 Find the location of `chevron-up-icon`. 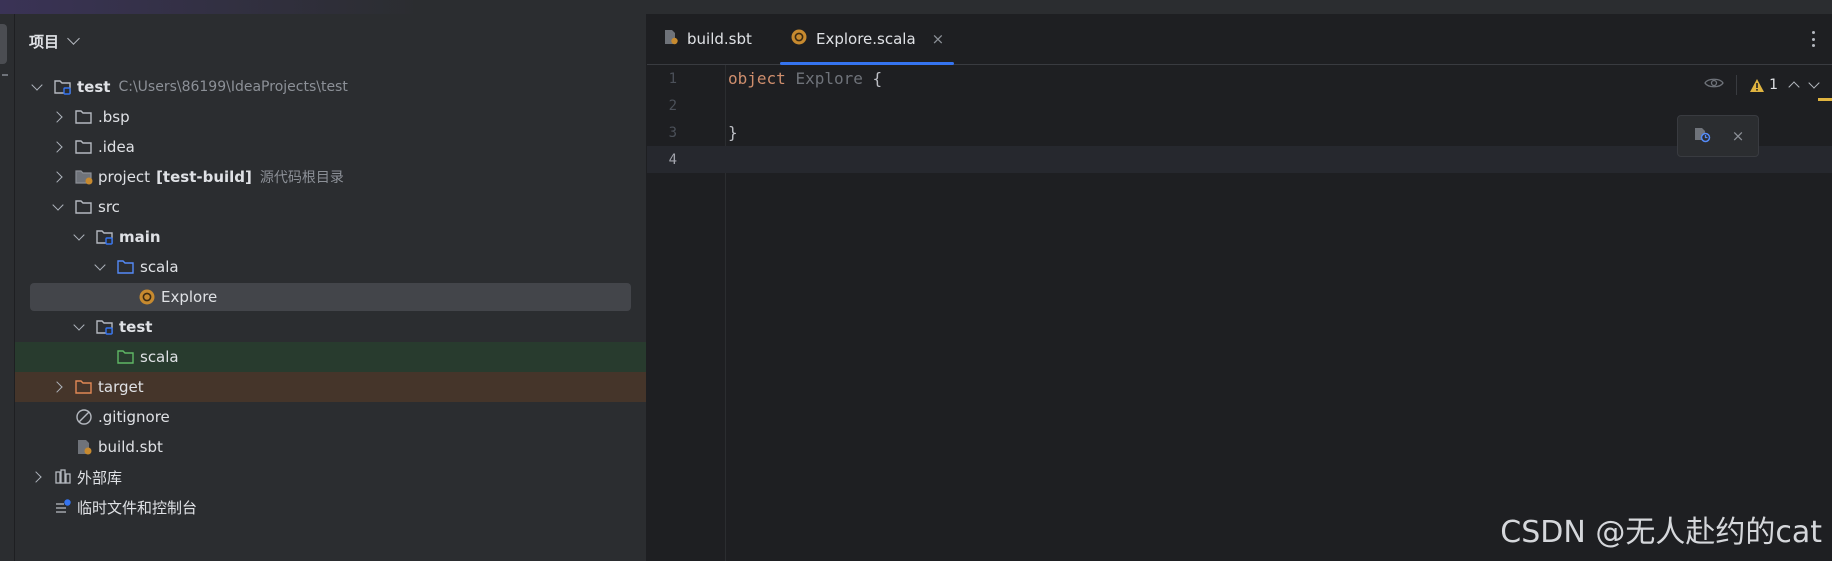

chevron-up-icon is located at coordinates (1794, 87).